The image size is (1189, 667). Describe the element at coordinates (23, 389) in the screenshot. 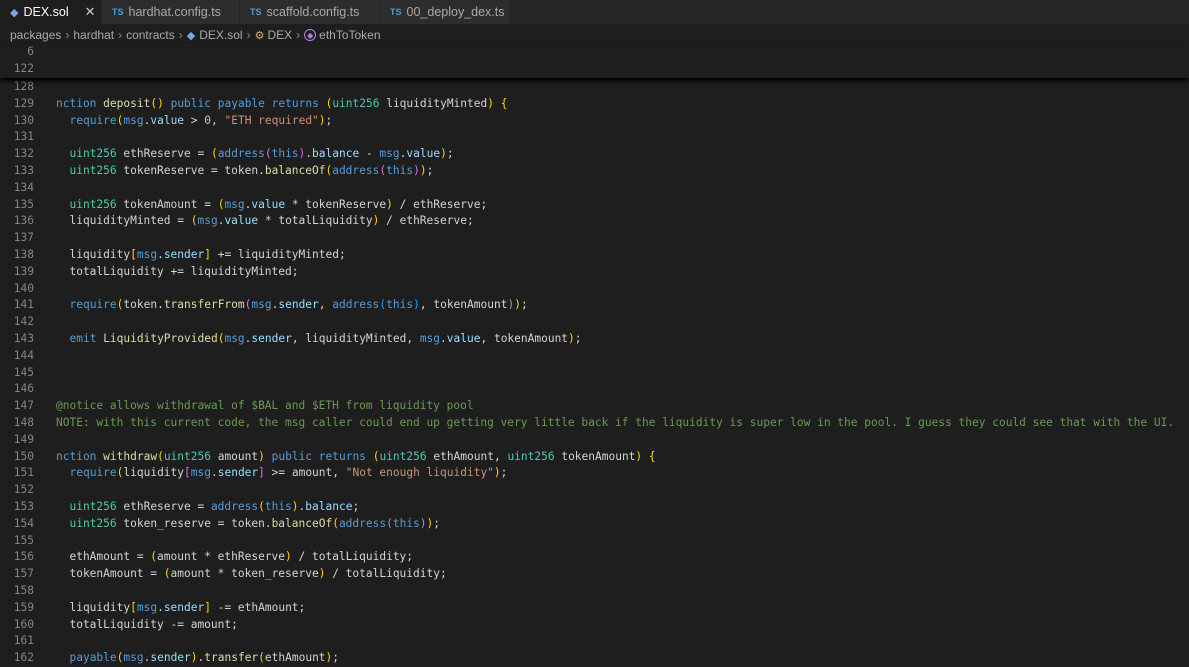

I see `line-number: 146` at that location.